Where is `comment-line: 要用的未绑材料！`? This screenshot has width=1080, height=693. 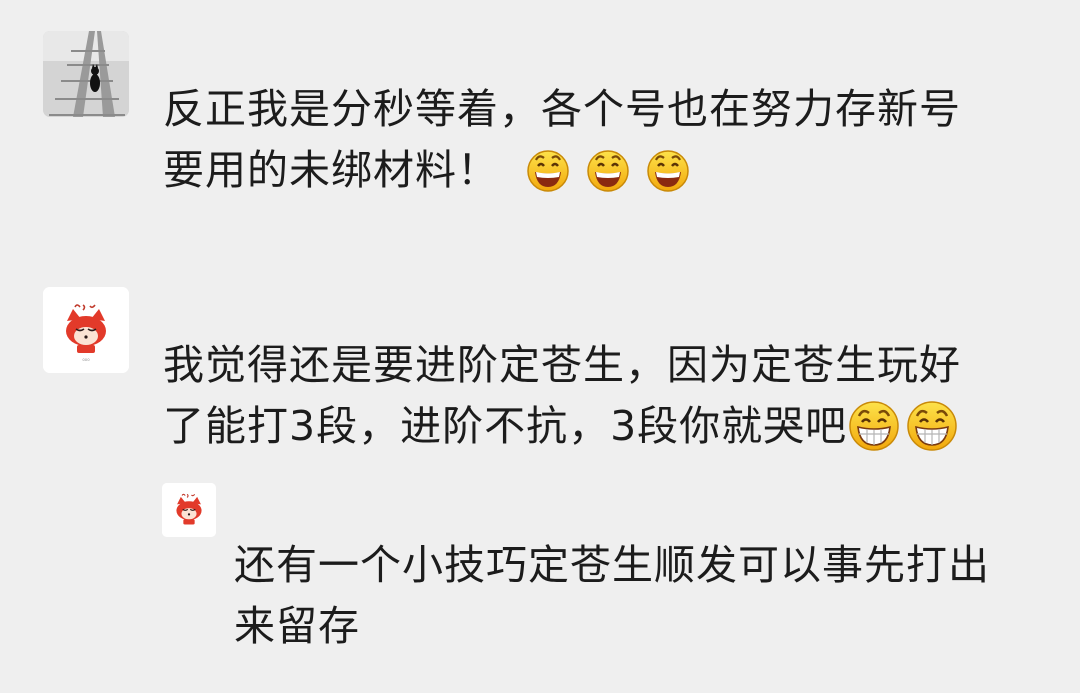 comment-line: 要用的未绑材料！ is located at coordinates (562, 170).